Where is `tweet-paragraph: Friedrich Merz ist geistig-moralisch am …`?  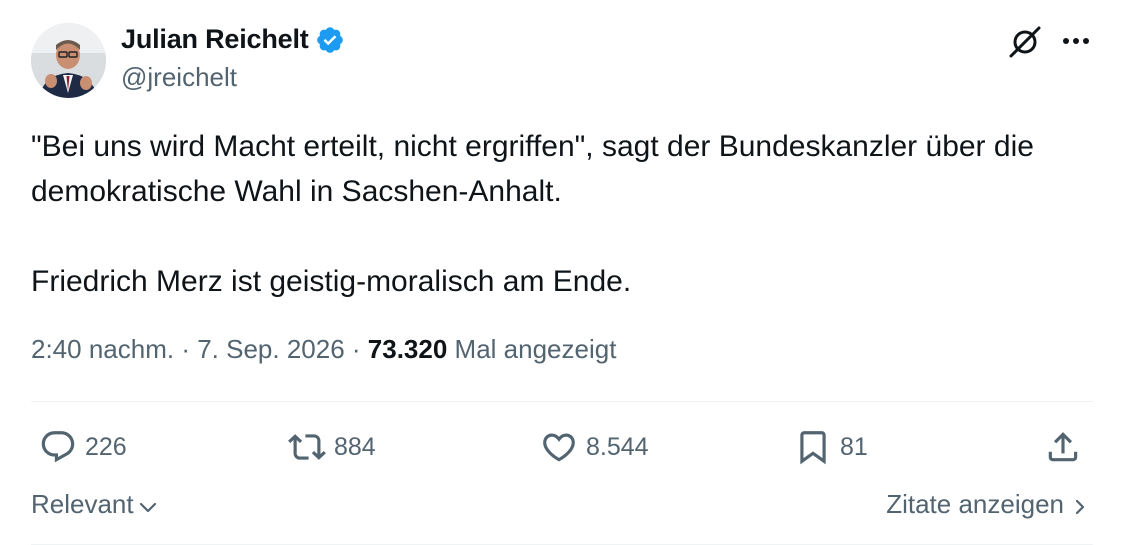
tweet-paragraph: Friedrich Merz ist geistig-moralisch am … is located at coordinates (331, 281).